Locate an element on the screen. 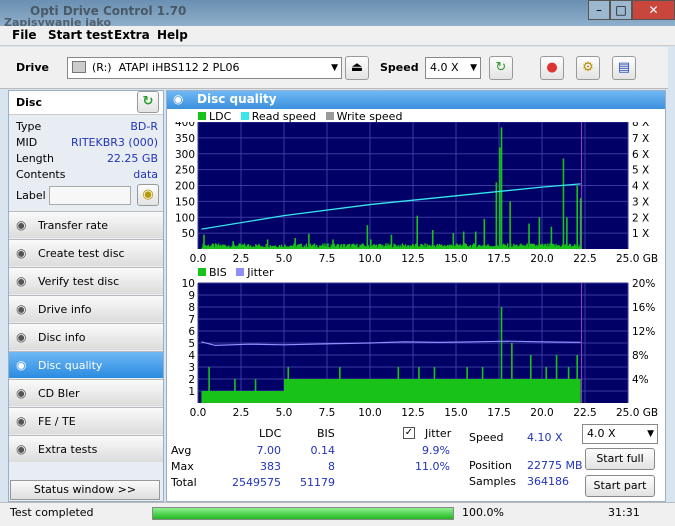  nav-item-disc-info: ◉ Disc info is located at coordinates (86, 336).